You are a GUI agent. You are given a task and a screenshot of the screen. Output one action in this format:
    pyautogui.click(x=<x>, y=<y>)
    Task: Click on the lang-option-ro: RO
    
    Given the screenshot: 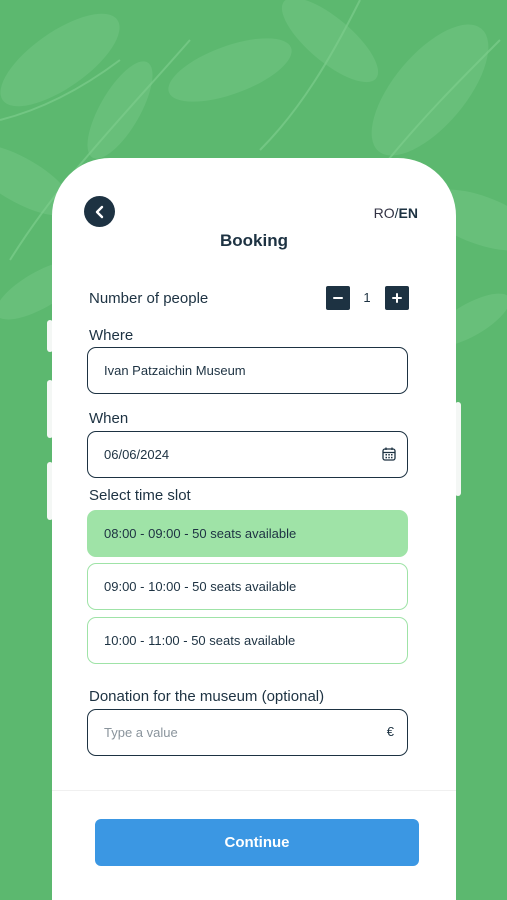 What is the action you would take?
    pyautogui.click(x=384, y=213)
    